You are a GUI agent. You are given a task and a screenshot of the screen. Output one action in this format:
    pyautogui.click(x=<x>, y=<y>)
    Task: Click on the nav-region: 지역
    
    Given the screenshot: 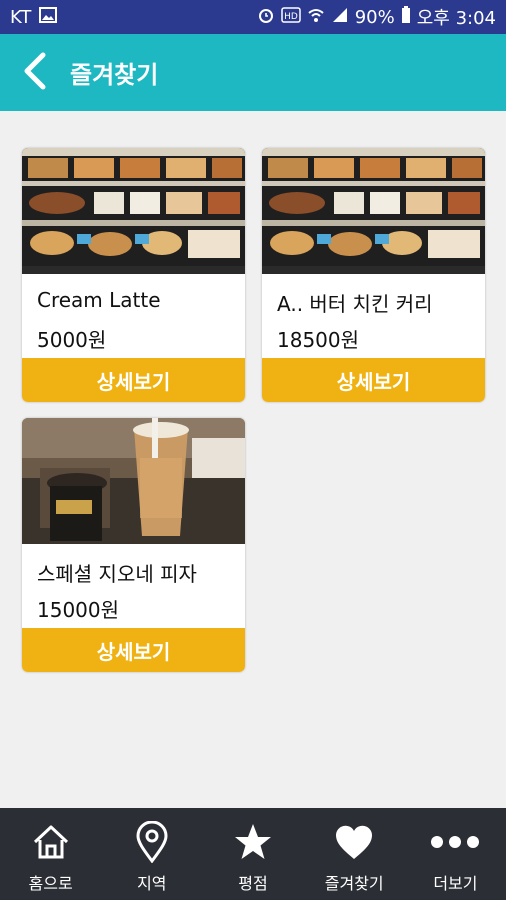 What is the action you would take?
    pyautogui.click(x=151, y=854)
    